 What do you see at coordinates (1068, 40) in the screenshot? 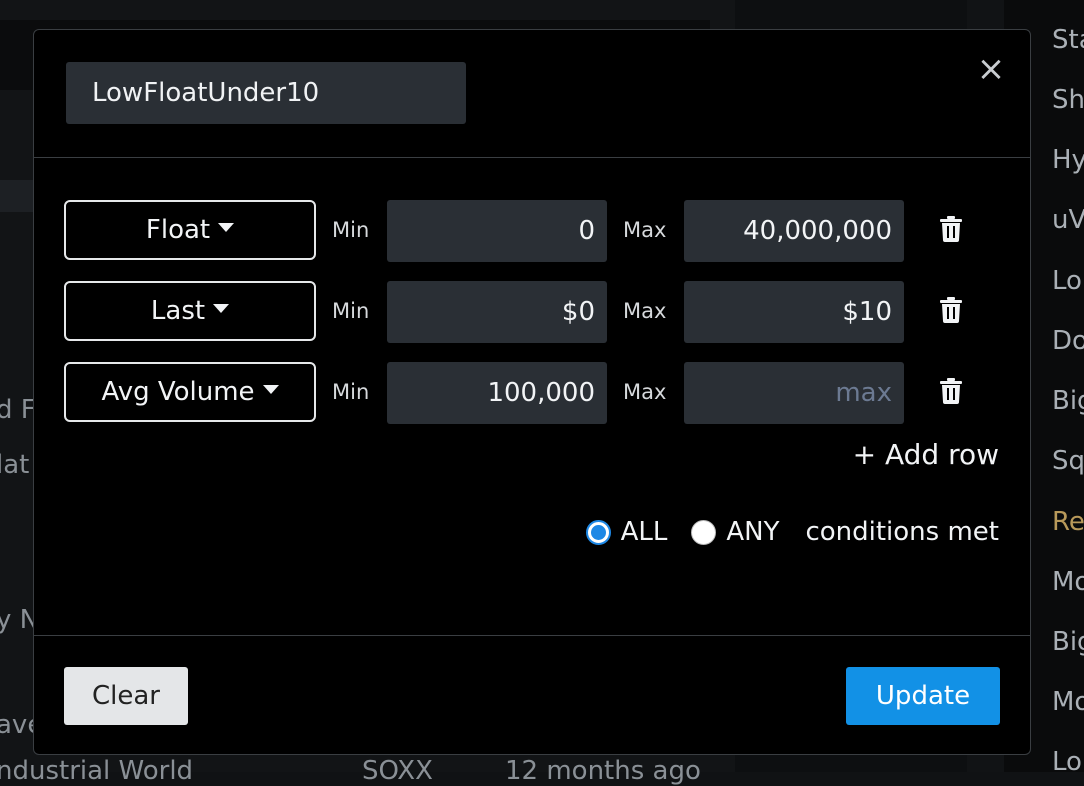
I see `sidebar-item: Sta` at bounding box center [1068, 40].